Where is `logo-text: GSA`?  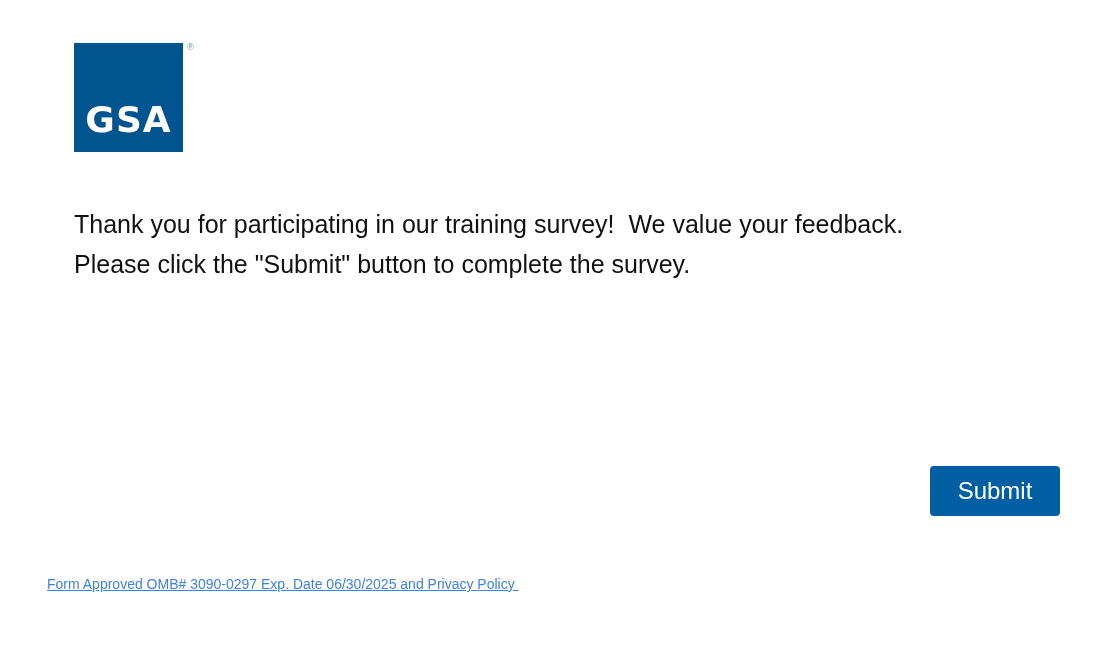
logo-text: GSA is located at coordinates (128, 120).